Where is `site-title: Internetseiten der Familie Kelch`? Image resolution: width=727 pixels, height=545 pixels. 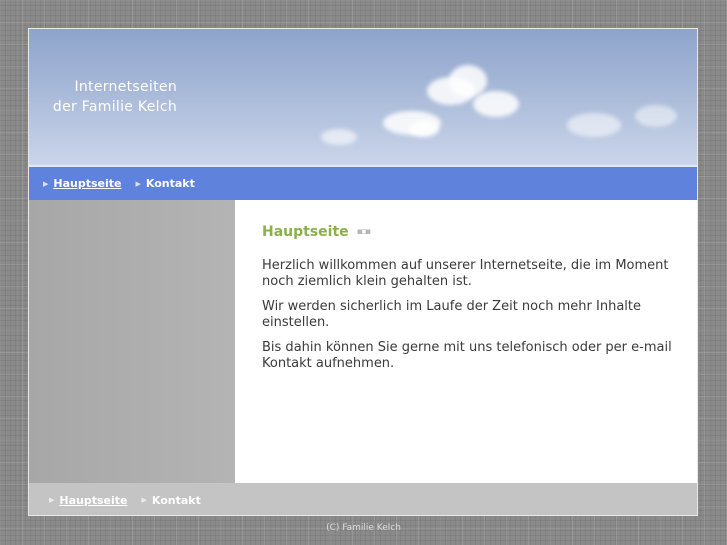
site-title: Internetseiten der Familie Kelch is located at coordinates (103, 97).